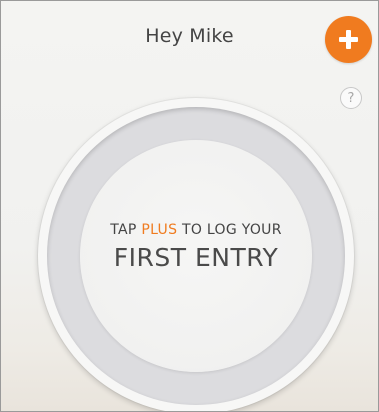 Image resolution: width=379 pixels, height=412 pixels. I want to click on empty-state-prompt: TAP PLUS TO LOG YOUR FIRST ENTRY, so click(196, 247).